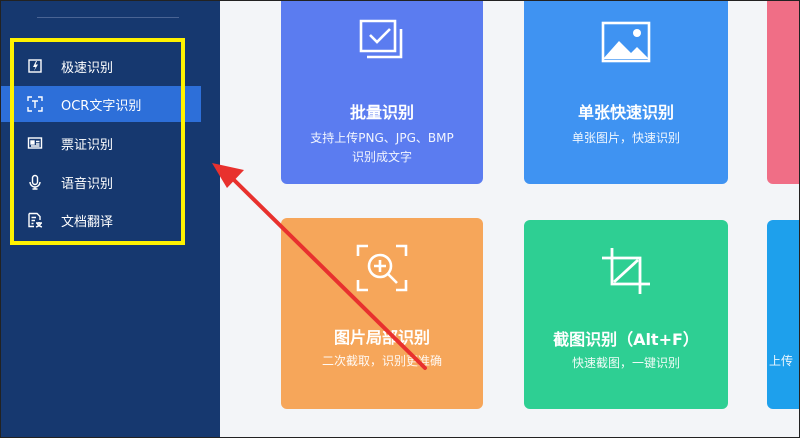 The height and width of the screenshot is (438, 800). Describe the element at coordinates (626, 92) in the screenshot. I see `card-single-fast-recognition: 单张快速识别 单张图片，快速识别` at that location.